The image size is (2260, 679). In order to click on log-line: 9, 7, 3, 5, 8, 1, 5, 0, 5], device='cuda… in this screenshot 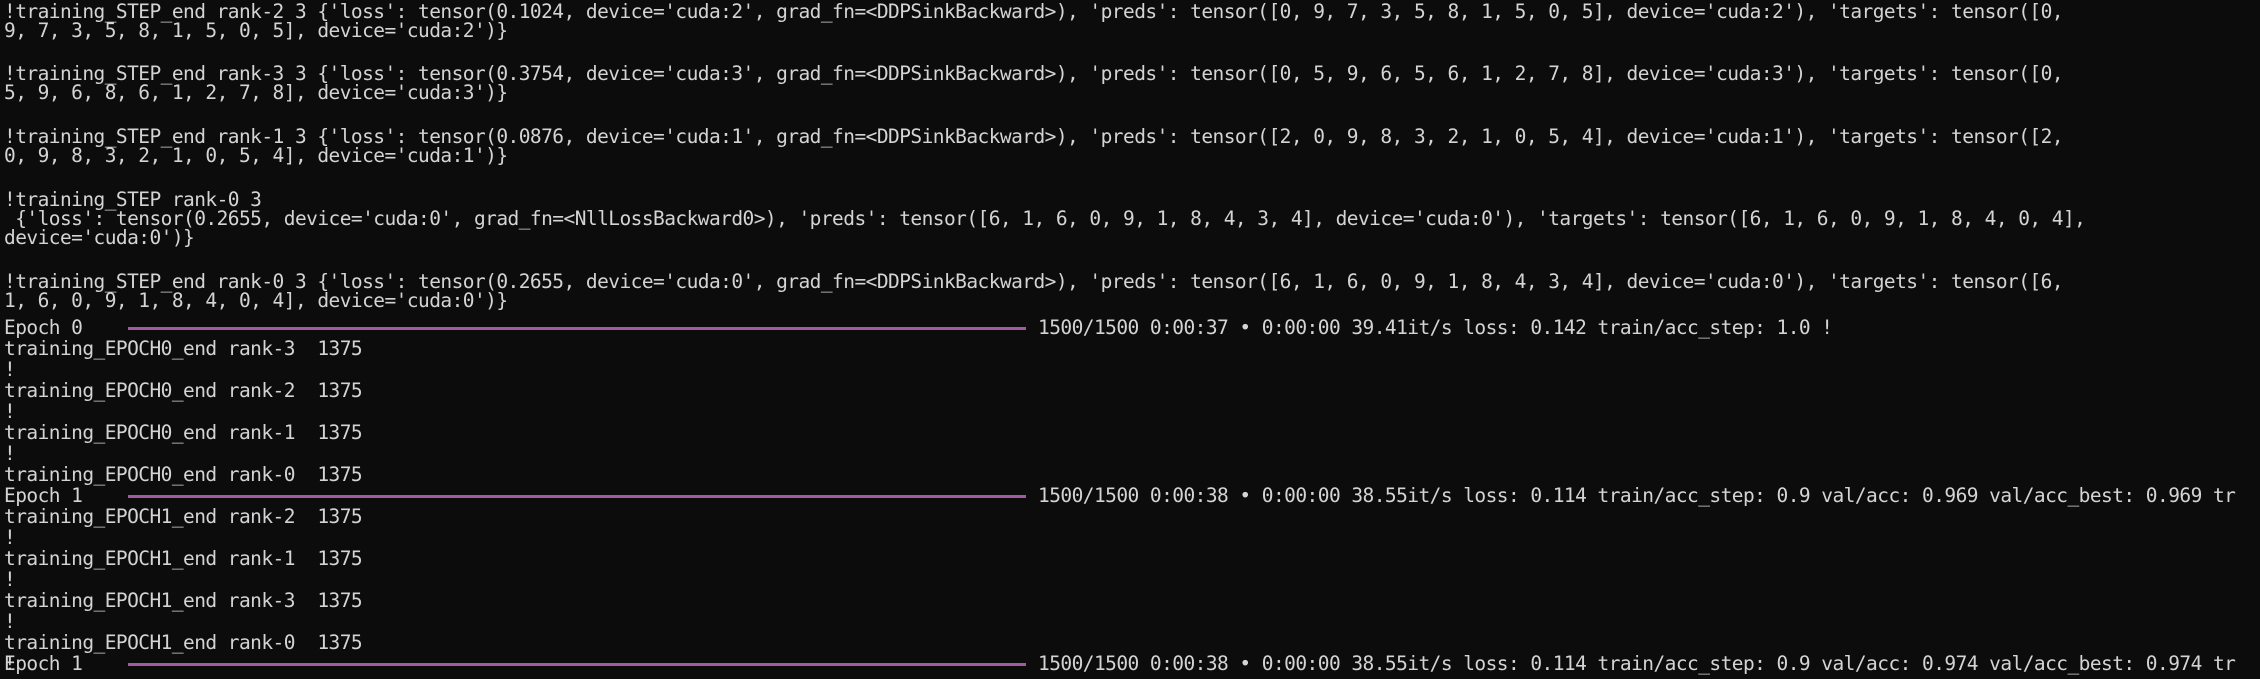, I will do `click(256, 30)`.